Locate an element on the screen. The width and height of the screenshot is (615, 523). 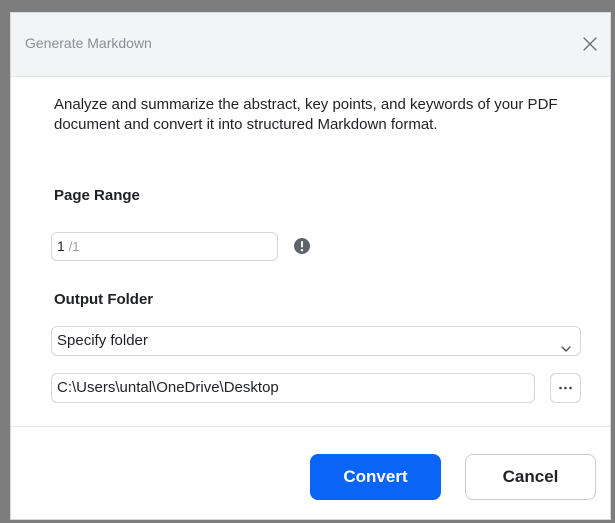
page-range-label: Page Range is located at coordinates (97, 195).